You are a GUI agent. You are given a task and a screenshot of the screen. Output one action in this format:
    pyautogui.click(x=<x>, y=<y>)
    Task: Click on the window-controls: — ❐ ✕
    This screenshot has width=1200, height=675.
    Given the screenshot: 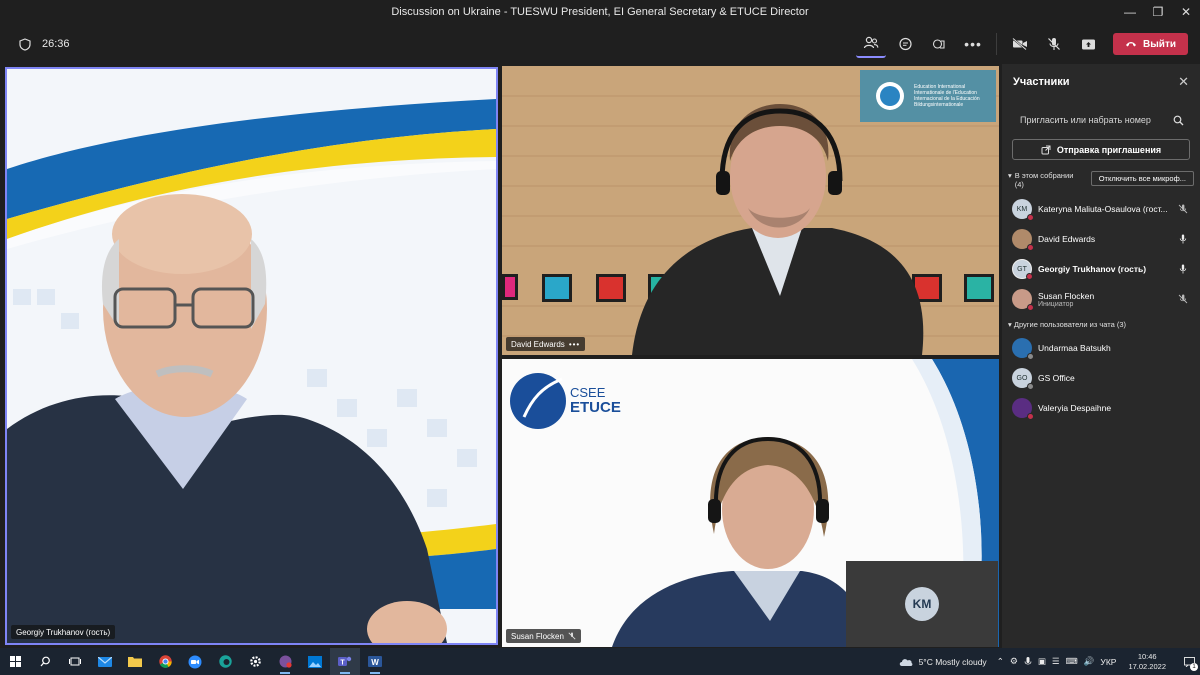 What is the action you would take?
    pyautogui.click(x=1158, y=12)
    